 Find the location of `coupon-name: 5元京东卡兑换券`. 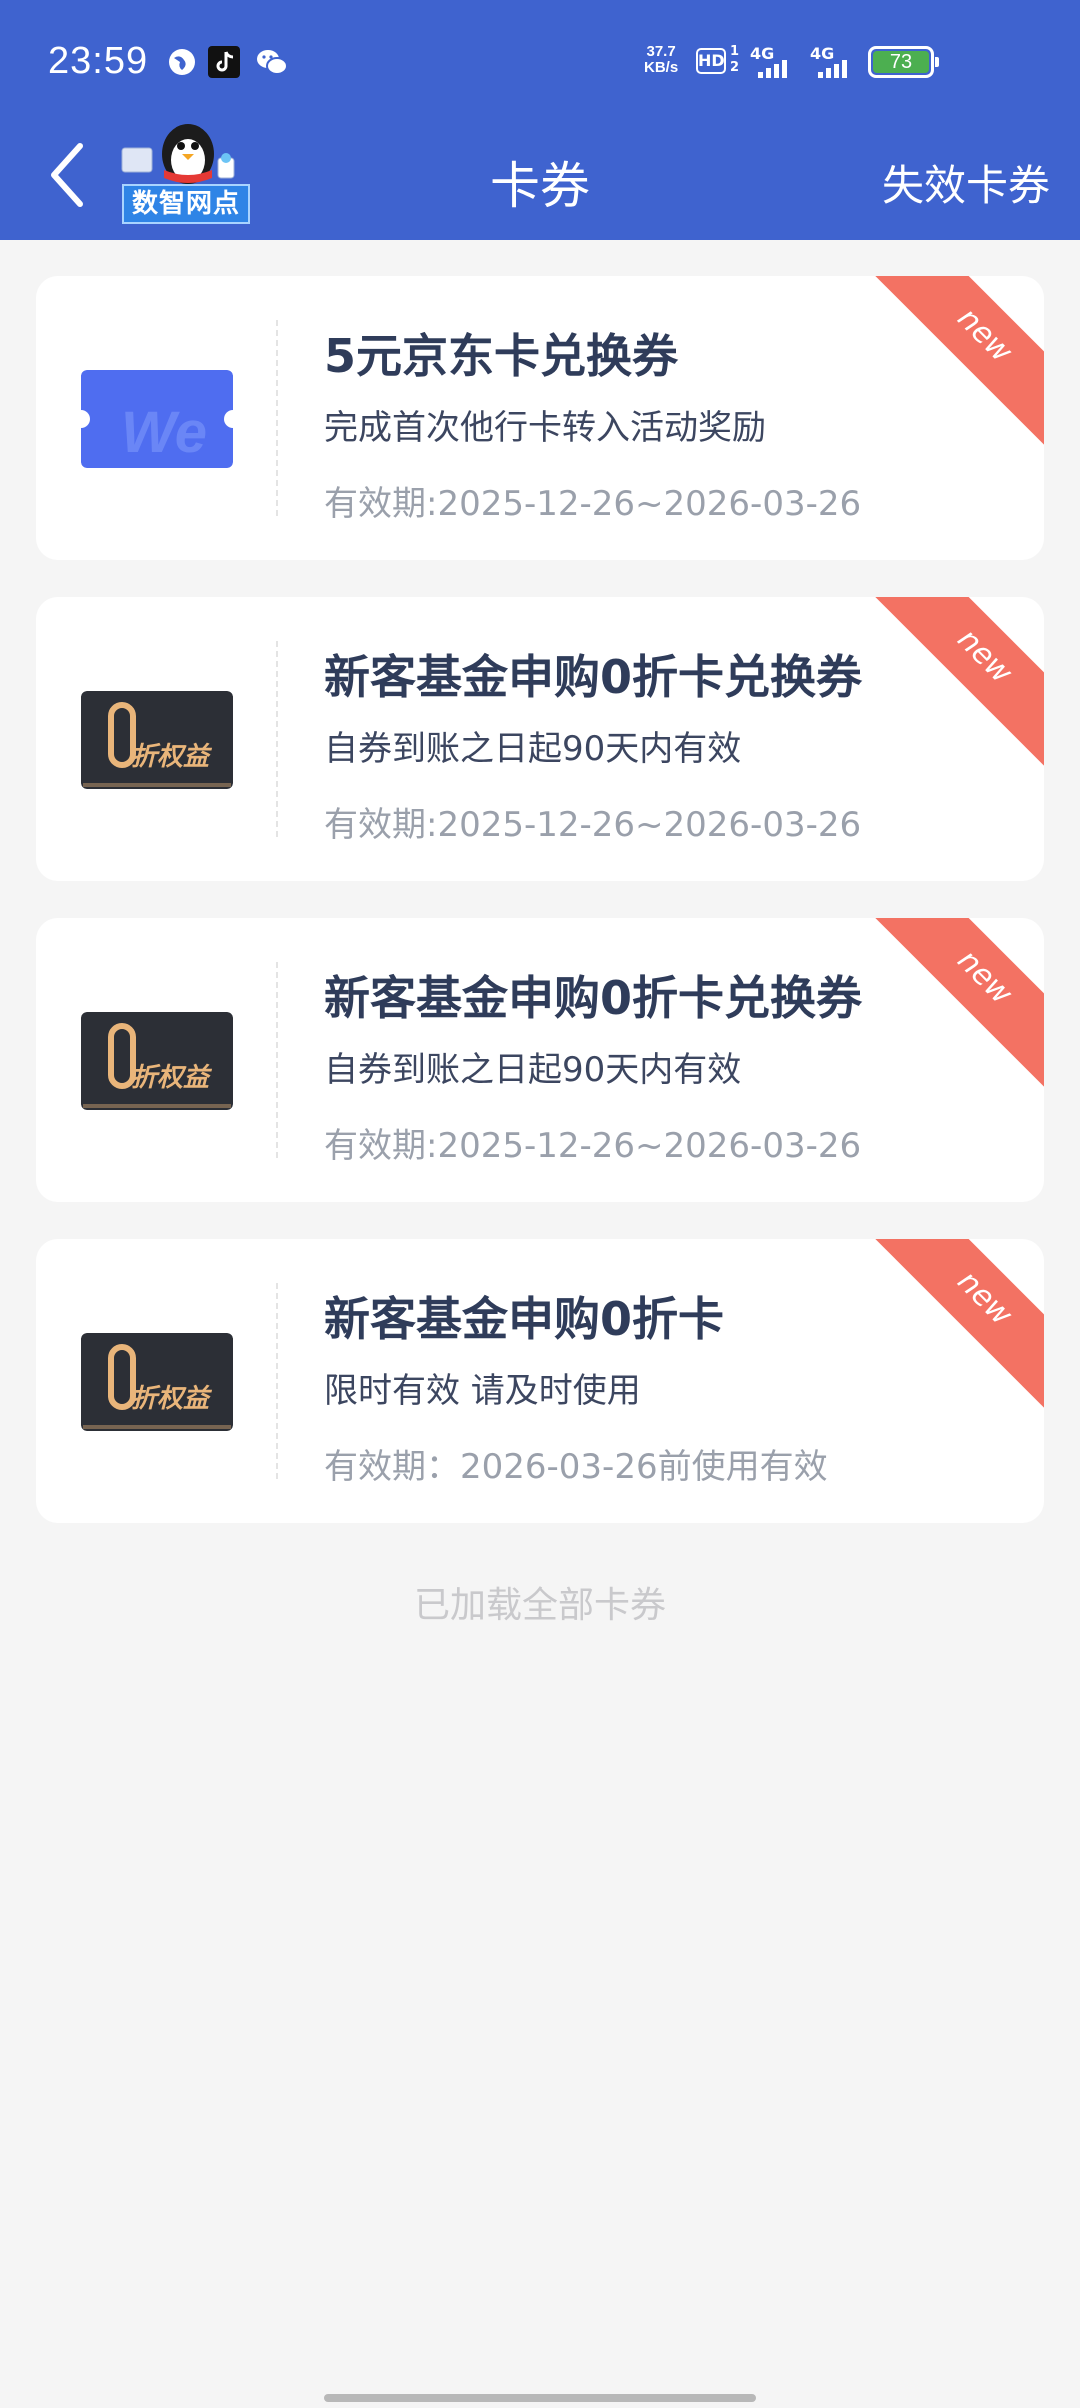

coupon-name: 5元京东卡兑换券 is located at coordinates (501, 356).